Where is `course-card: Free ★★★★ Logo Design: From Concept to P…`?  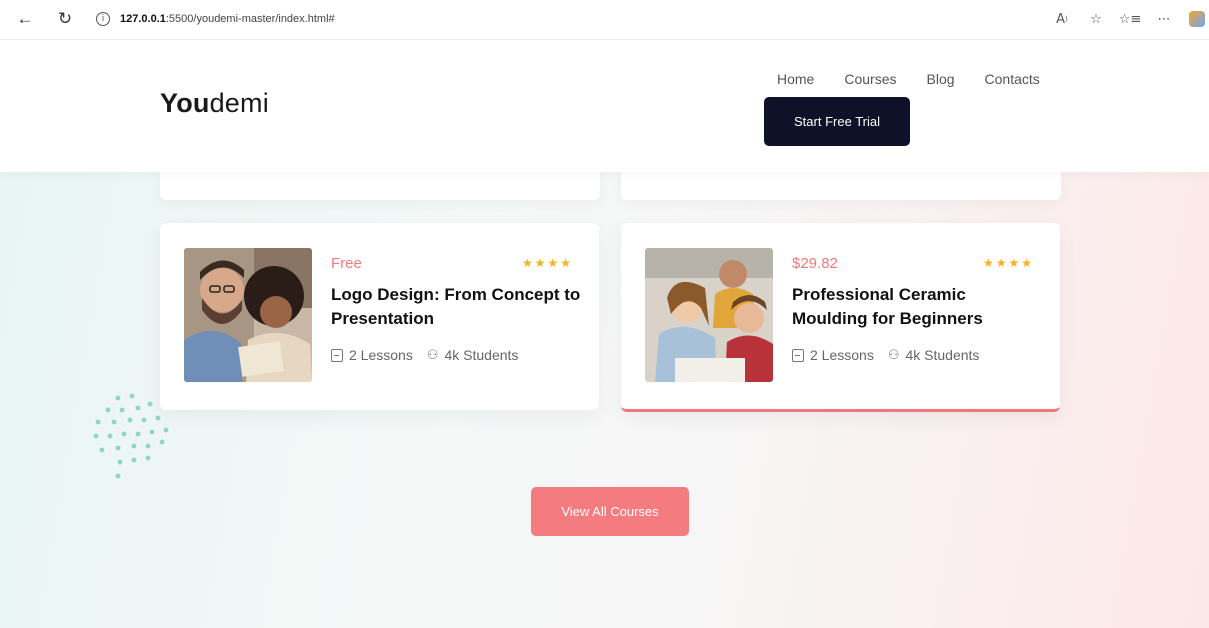 course-card: Free ★★★★ Logo Design: From Concept to P… is located at coordinates (379, 316).